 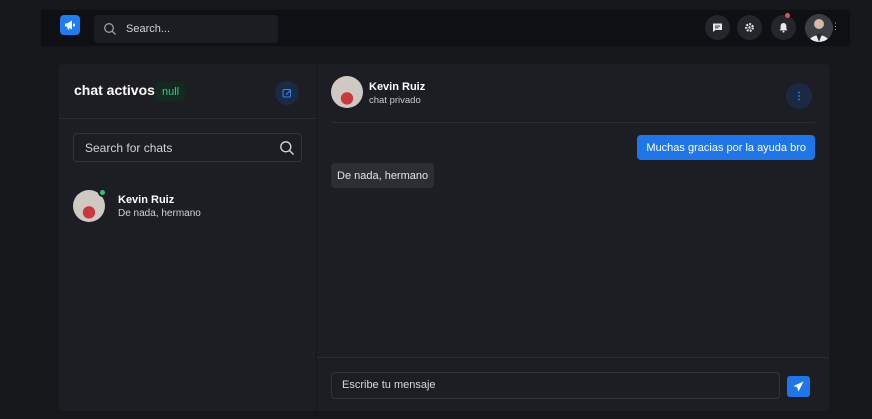 I want to click on chat-icon, so click(x=717, y=27).